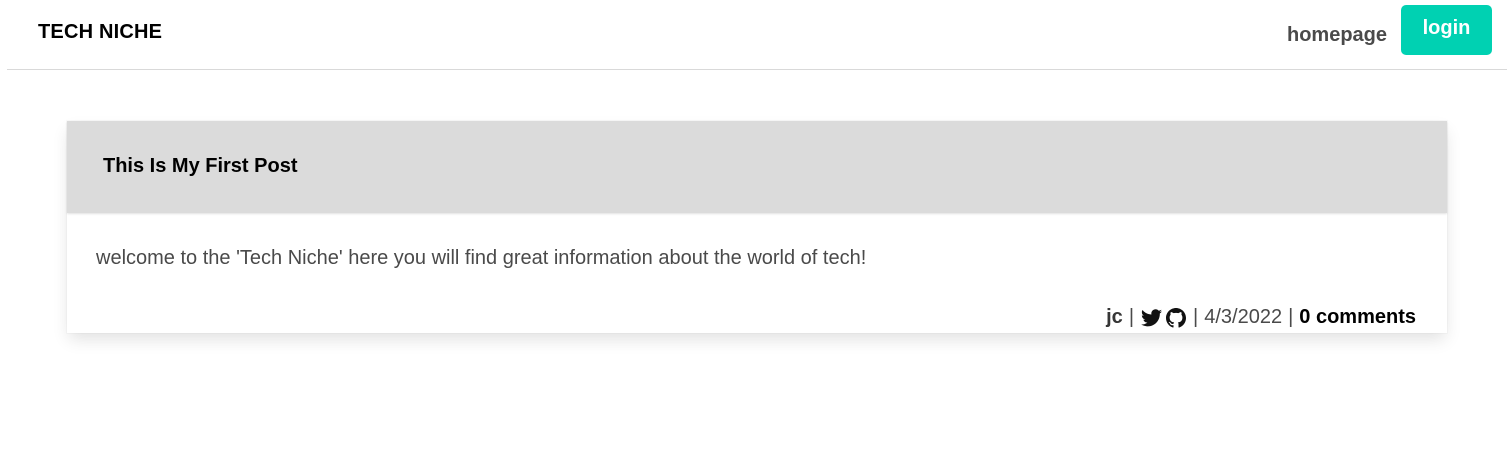 This screenshot has height=475, width=1508. I want to click on brand-logo-text: TECH NICHE, so click(100, 32).